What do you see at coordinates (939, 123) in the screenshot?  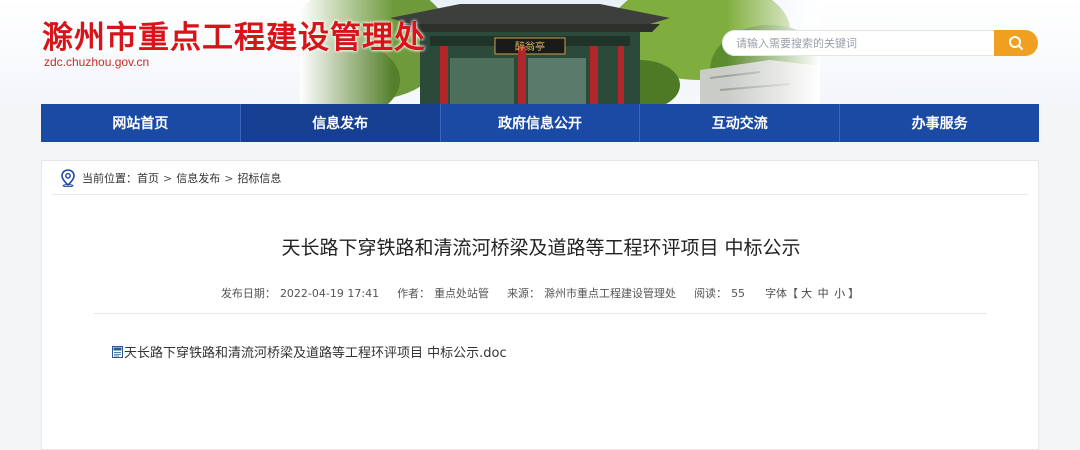 I see `nav-item-services: 办事服务` at bounding box center [939, 123].